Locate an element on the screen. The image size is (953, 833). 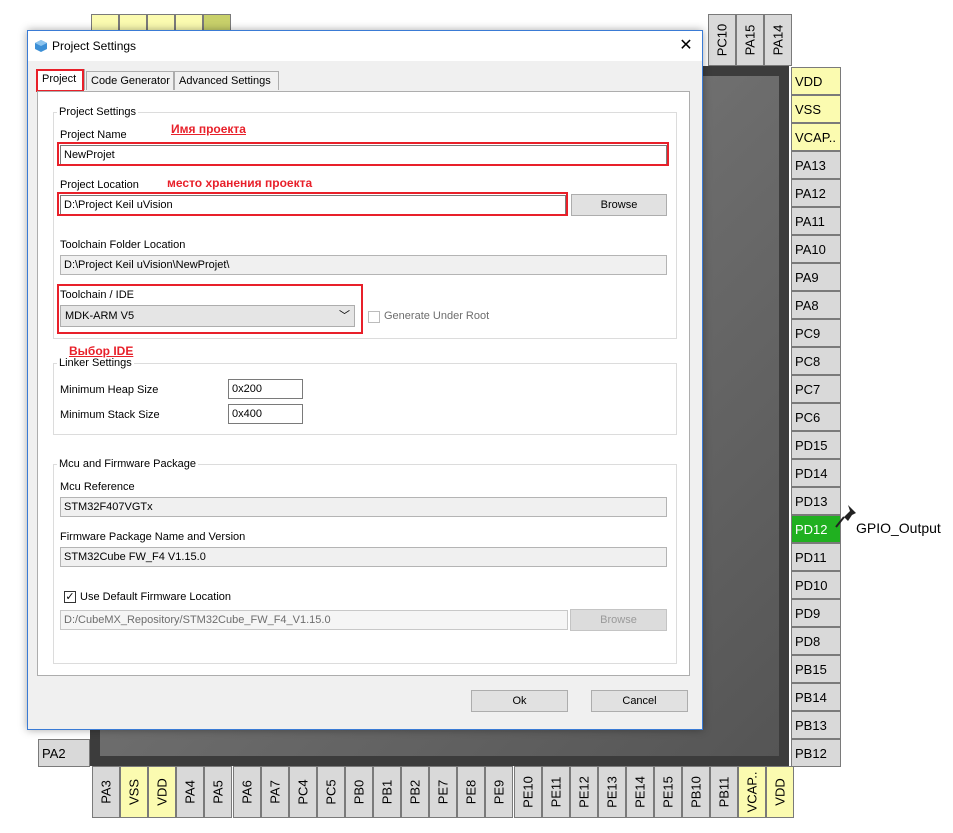
pin-pb15: PB15 is located at coordinates (816, 669).